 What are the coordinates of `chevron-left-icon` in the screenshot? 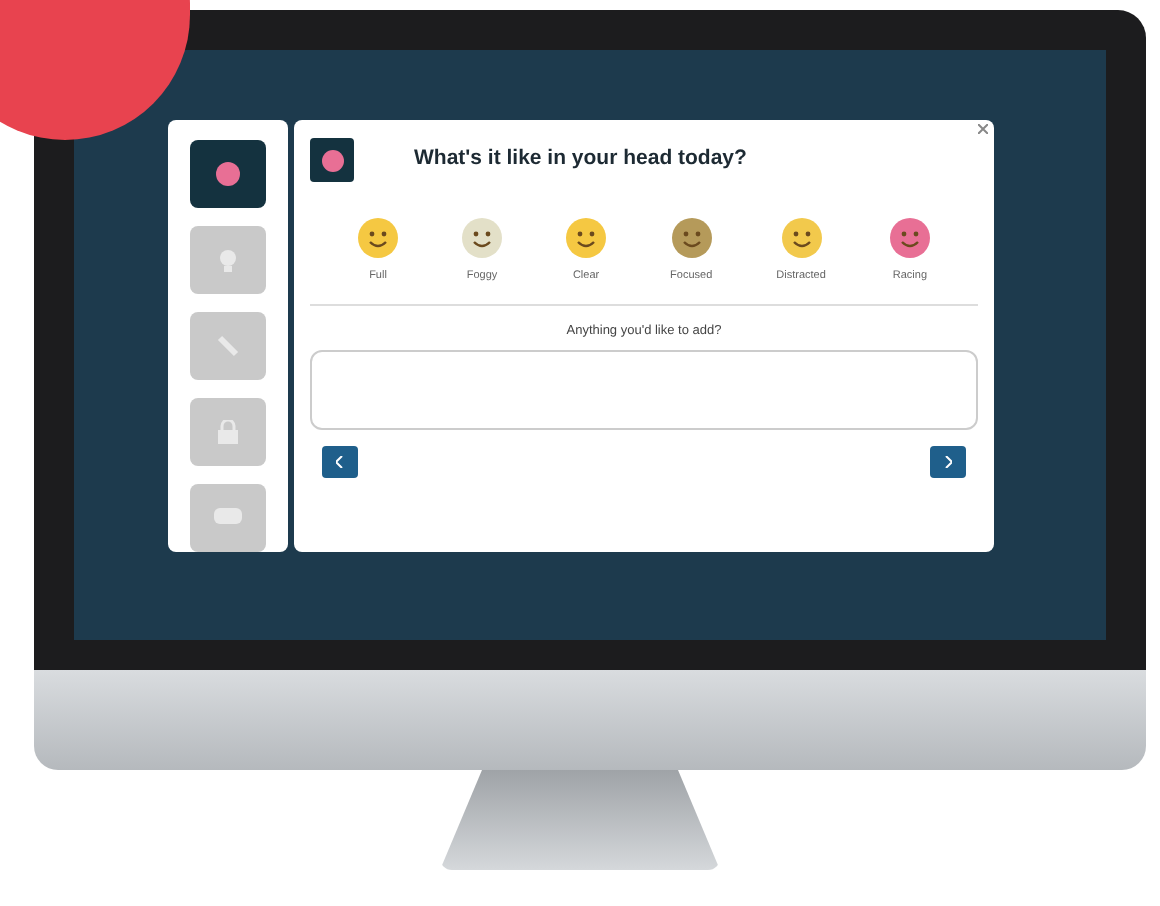 It's located at (340, 462).